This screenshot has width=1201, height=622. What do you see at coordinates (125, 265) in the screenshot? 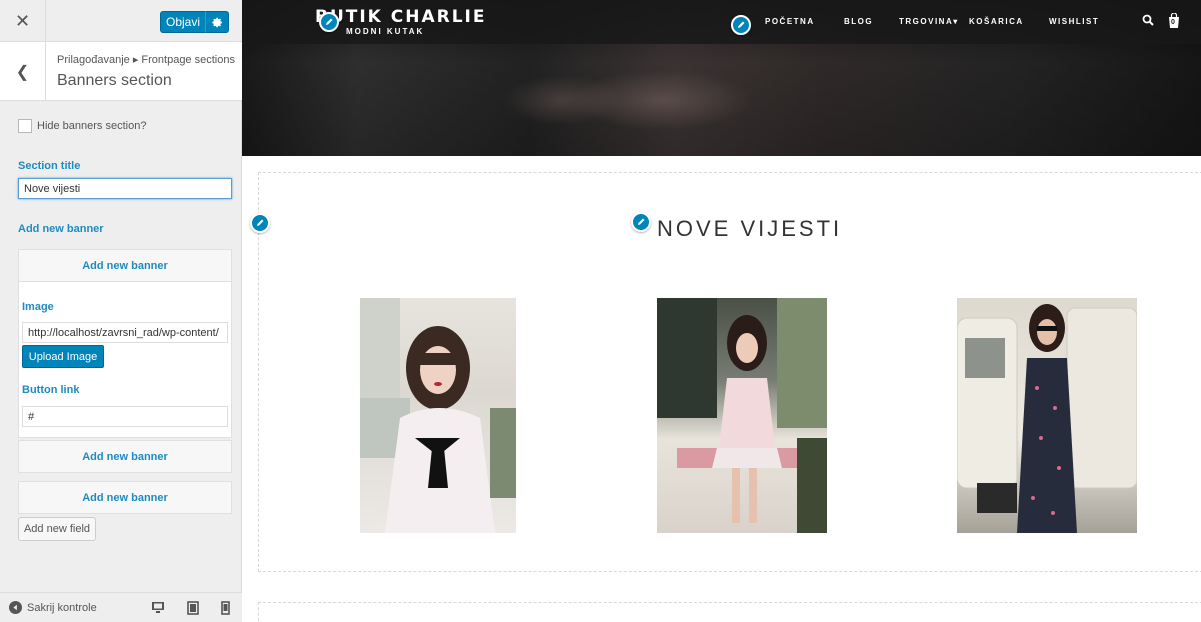
I see `banner-row-1: Add new banner` at bounding box center [125, 265].